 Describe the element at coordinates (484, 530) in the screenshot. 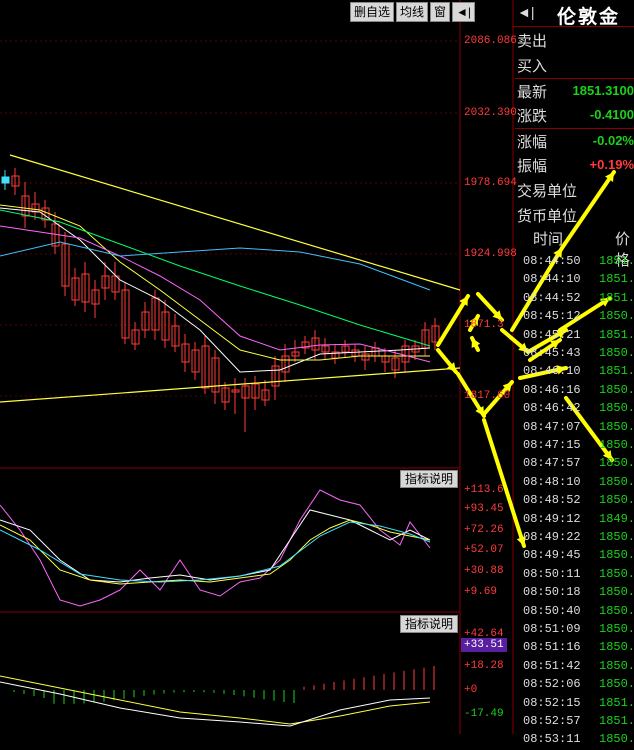

I see `indicator-axis-label: +72.26` at that location.